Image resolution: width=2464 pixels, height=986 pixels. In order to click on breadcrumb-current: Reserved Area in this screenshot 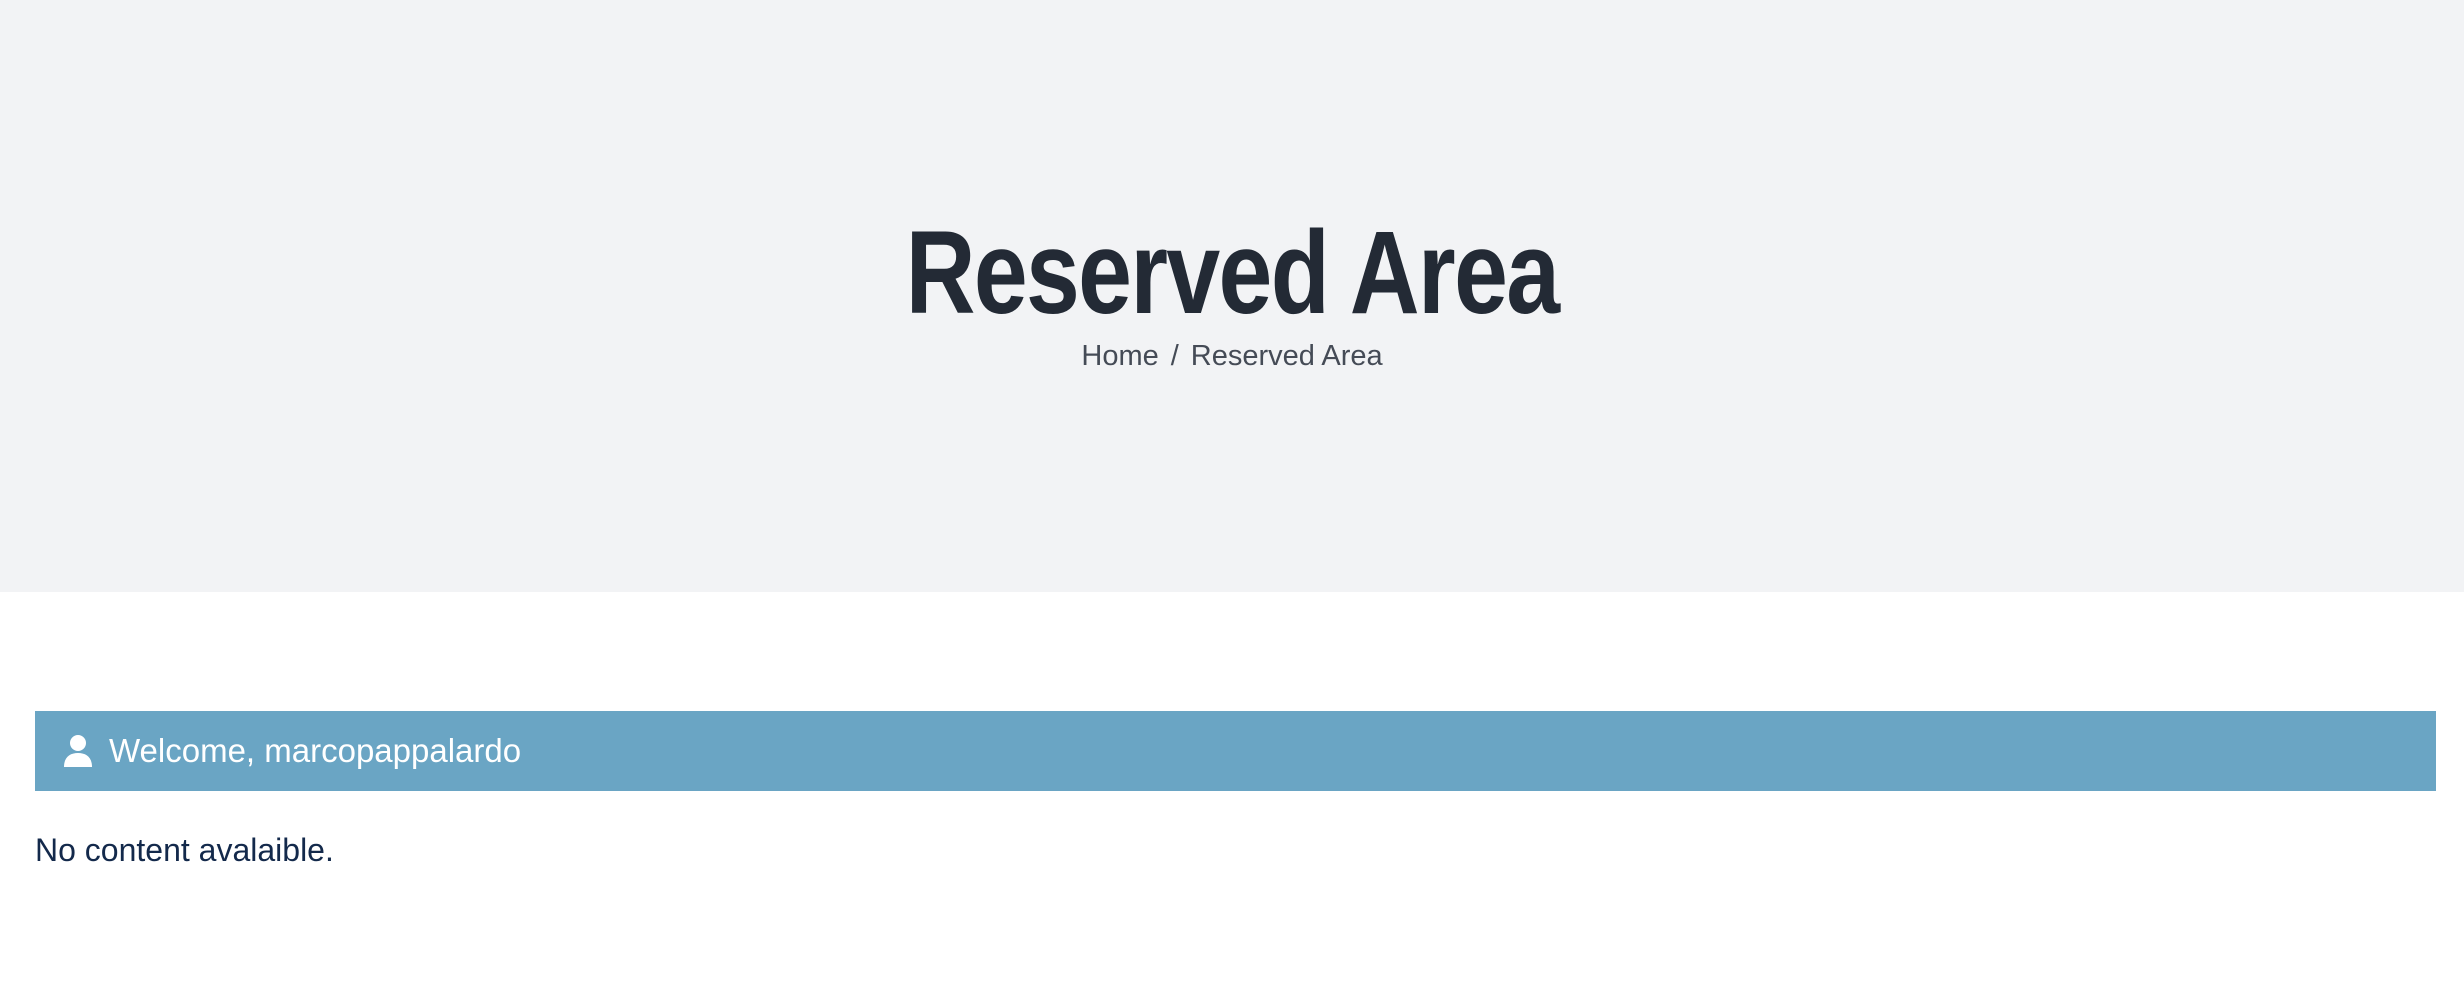, I will do `click(1286, 356)`.